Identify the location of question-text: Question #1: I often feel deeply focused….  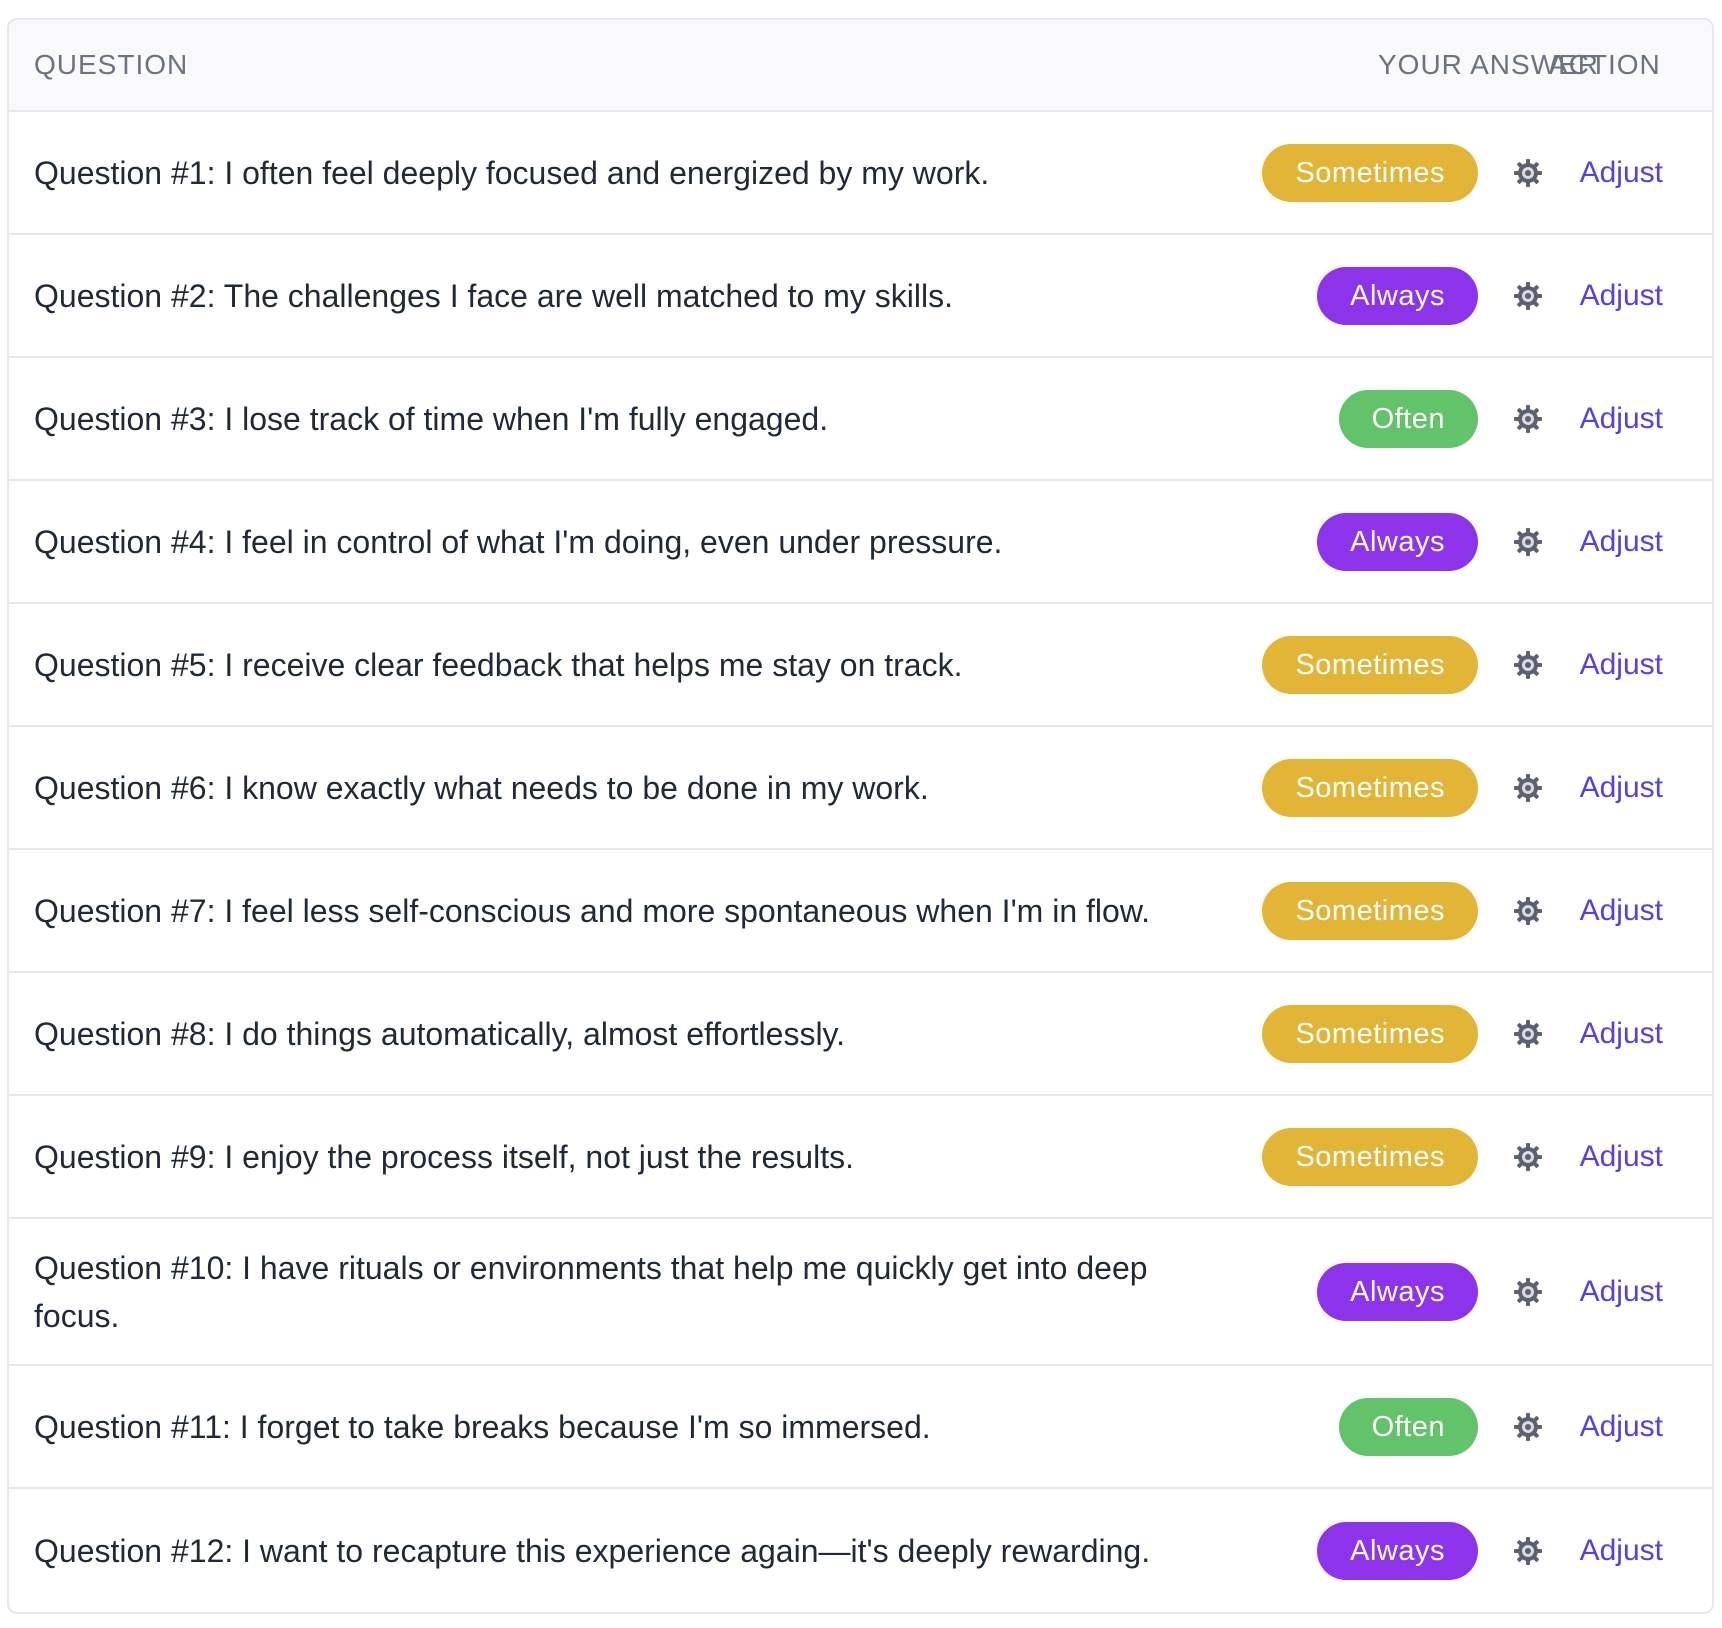
(512, 172).